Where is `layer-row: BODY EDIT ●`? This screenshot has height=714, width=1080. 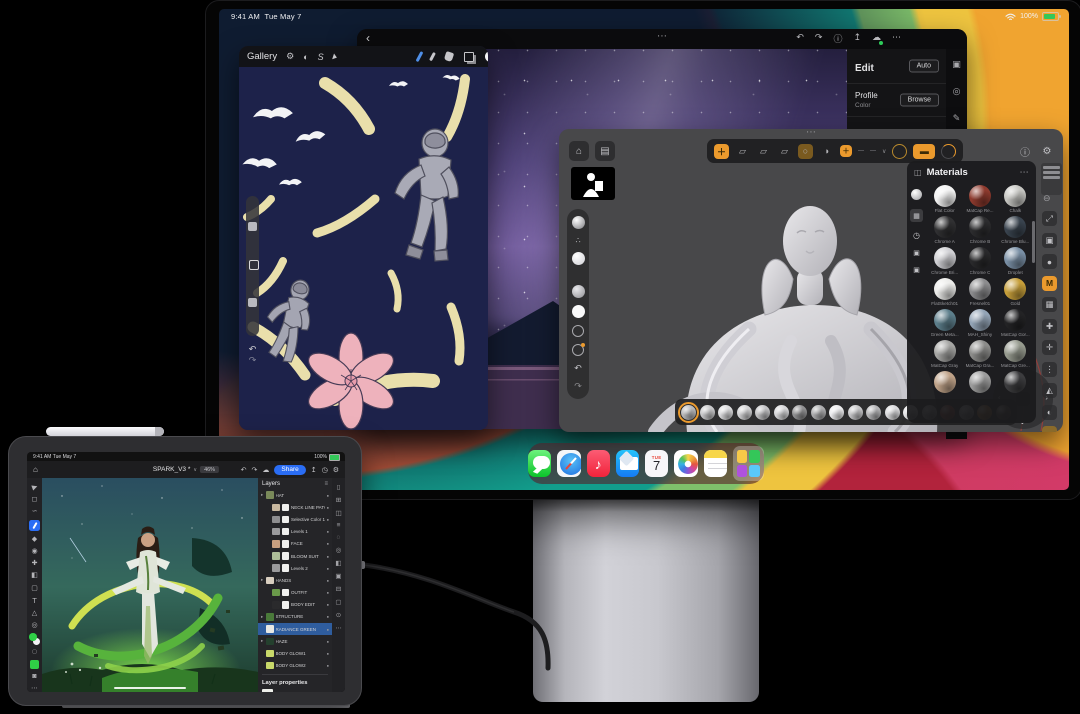
layer-row: BODY EDIT ● is located at coordinates (295, 605).